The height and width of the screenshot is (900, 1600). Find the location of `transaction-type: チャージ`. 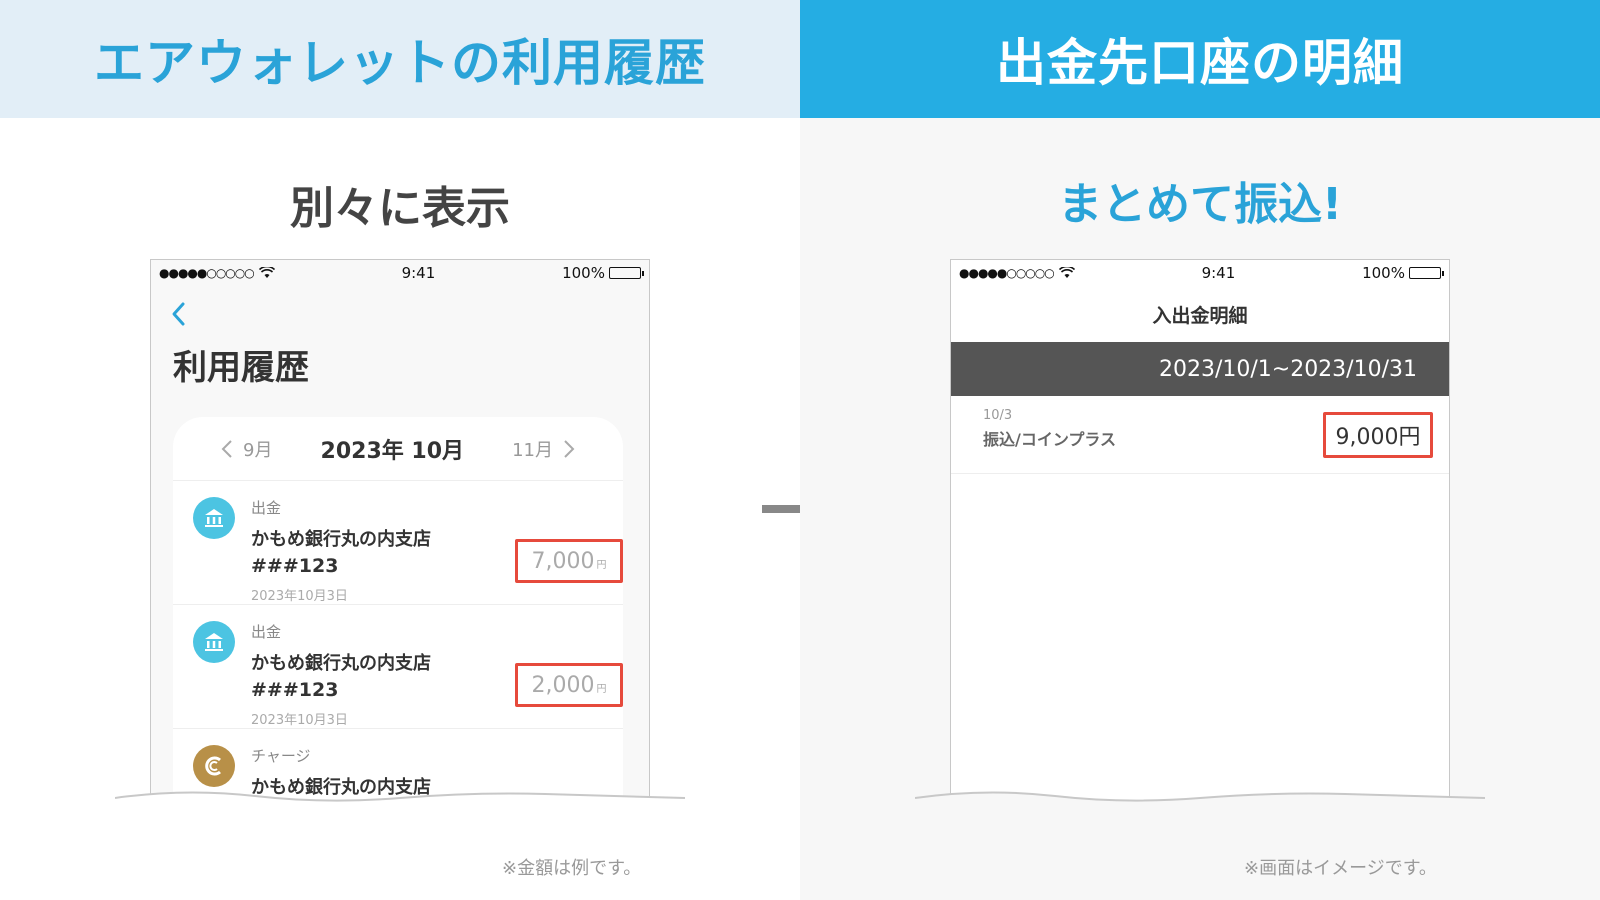

transaction-type: チャージ is located at coordinates (281, 756).